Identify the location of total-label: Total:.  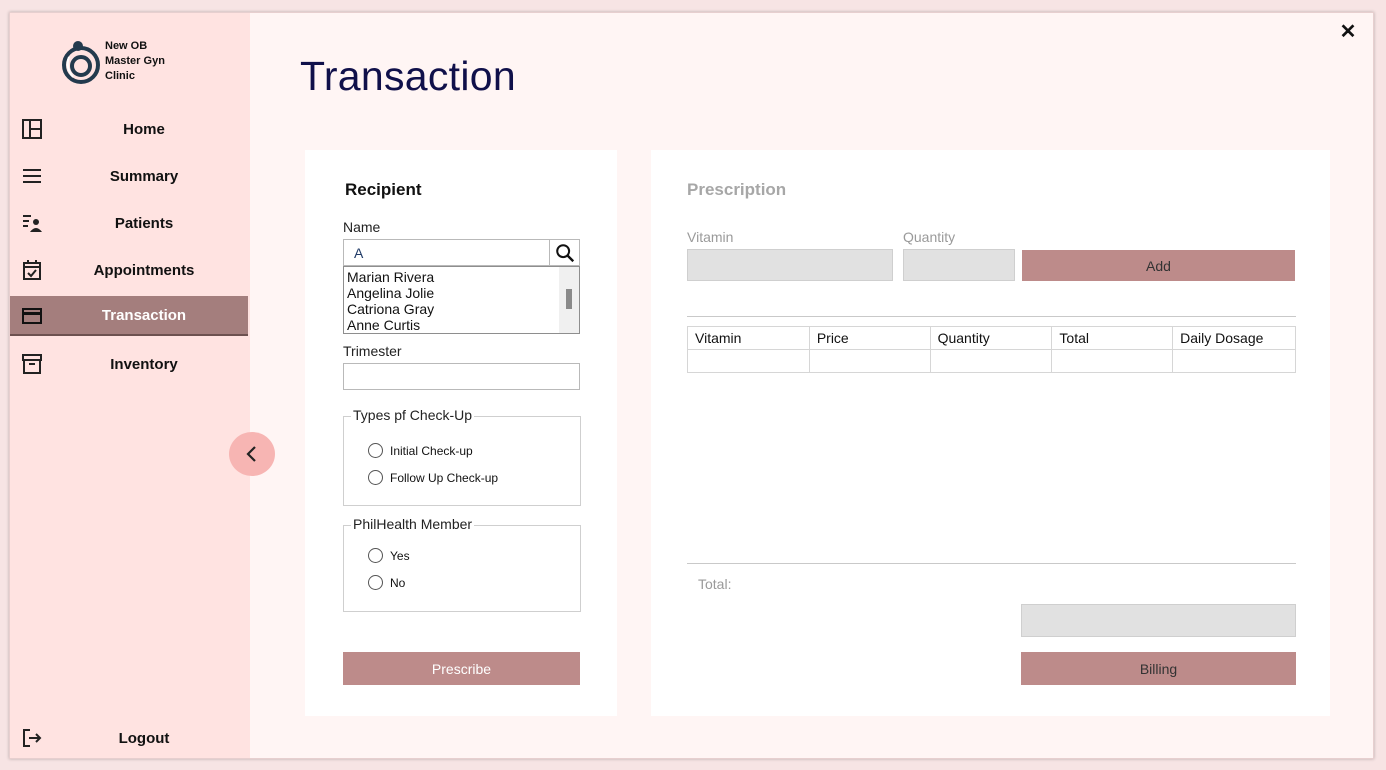
(715, 584).